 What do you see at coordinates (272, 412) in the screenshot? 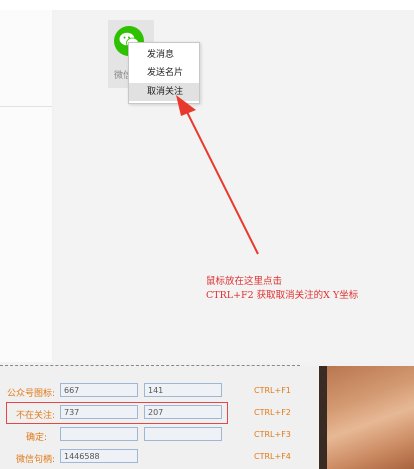
I see `hotkey-ctrl-f2: CTRL+F2` at bounding box center [272, 412].